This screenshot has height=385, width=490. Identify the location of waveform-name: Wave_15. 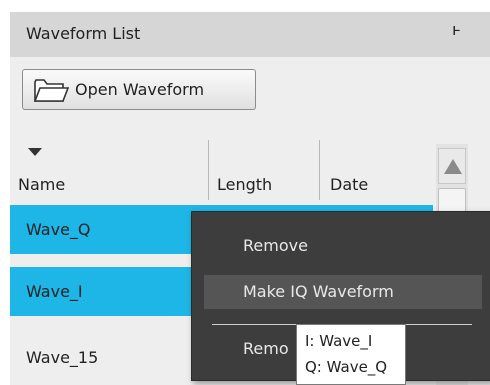
(62, 357).